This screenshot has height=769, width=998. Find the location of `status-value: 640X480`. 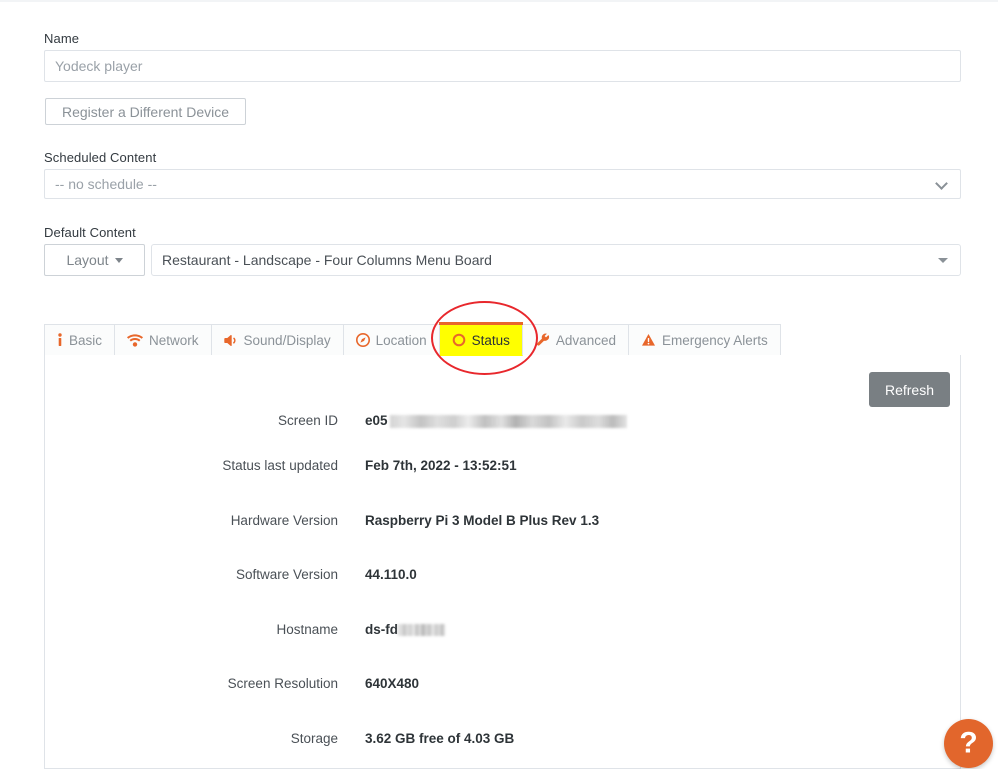

status-value: 640X480 is located at coordinates (392, 683).